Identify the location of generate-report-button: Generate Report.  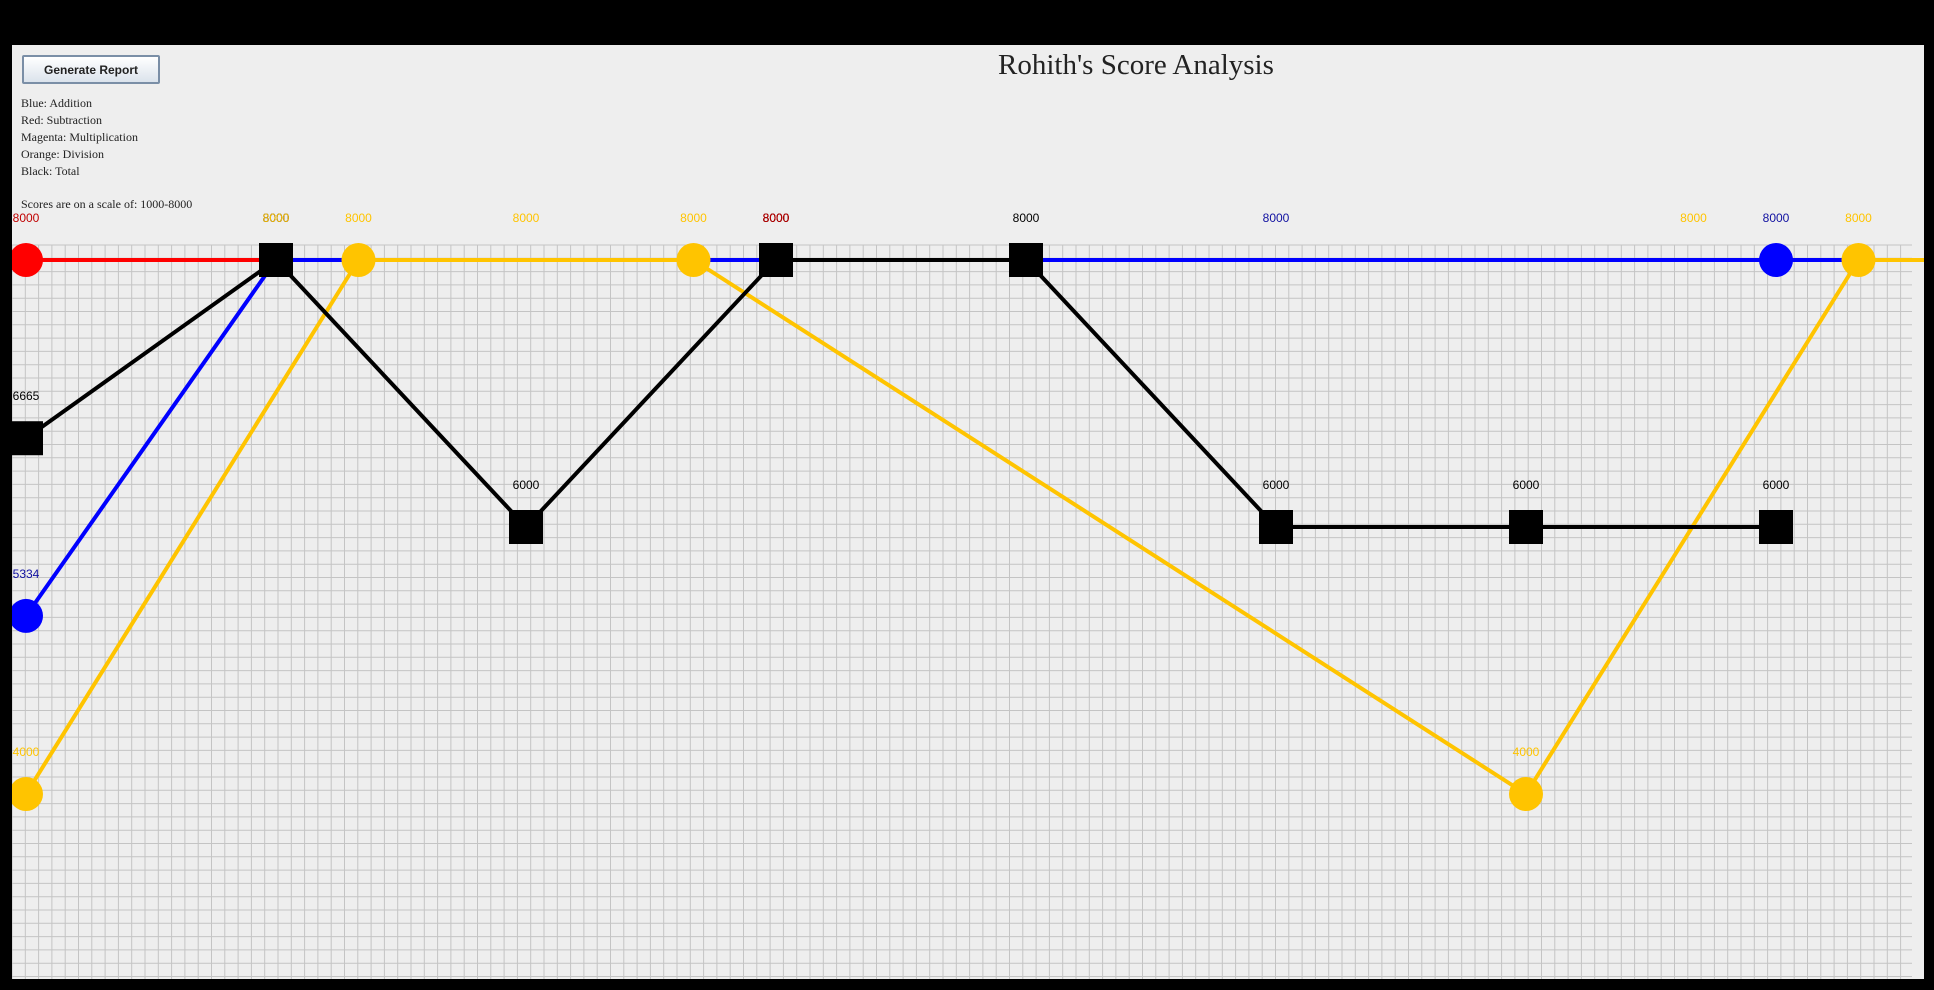
(91, 69).